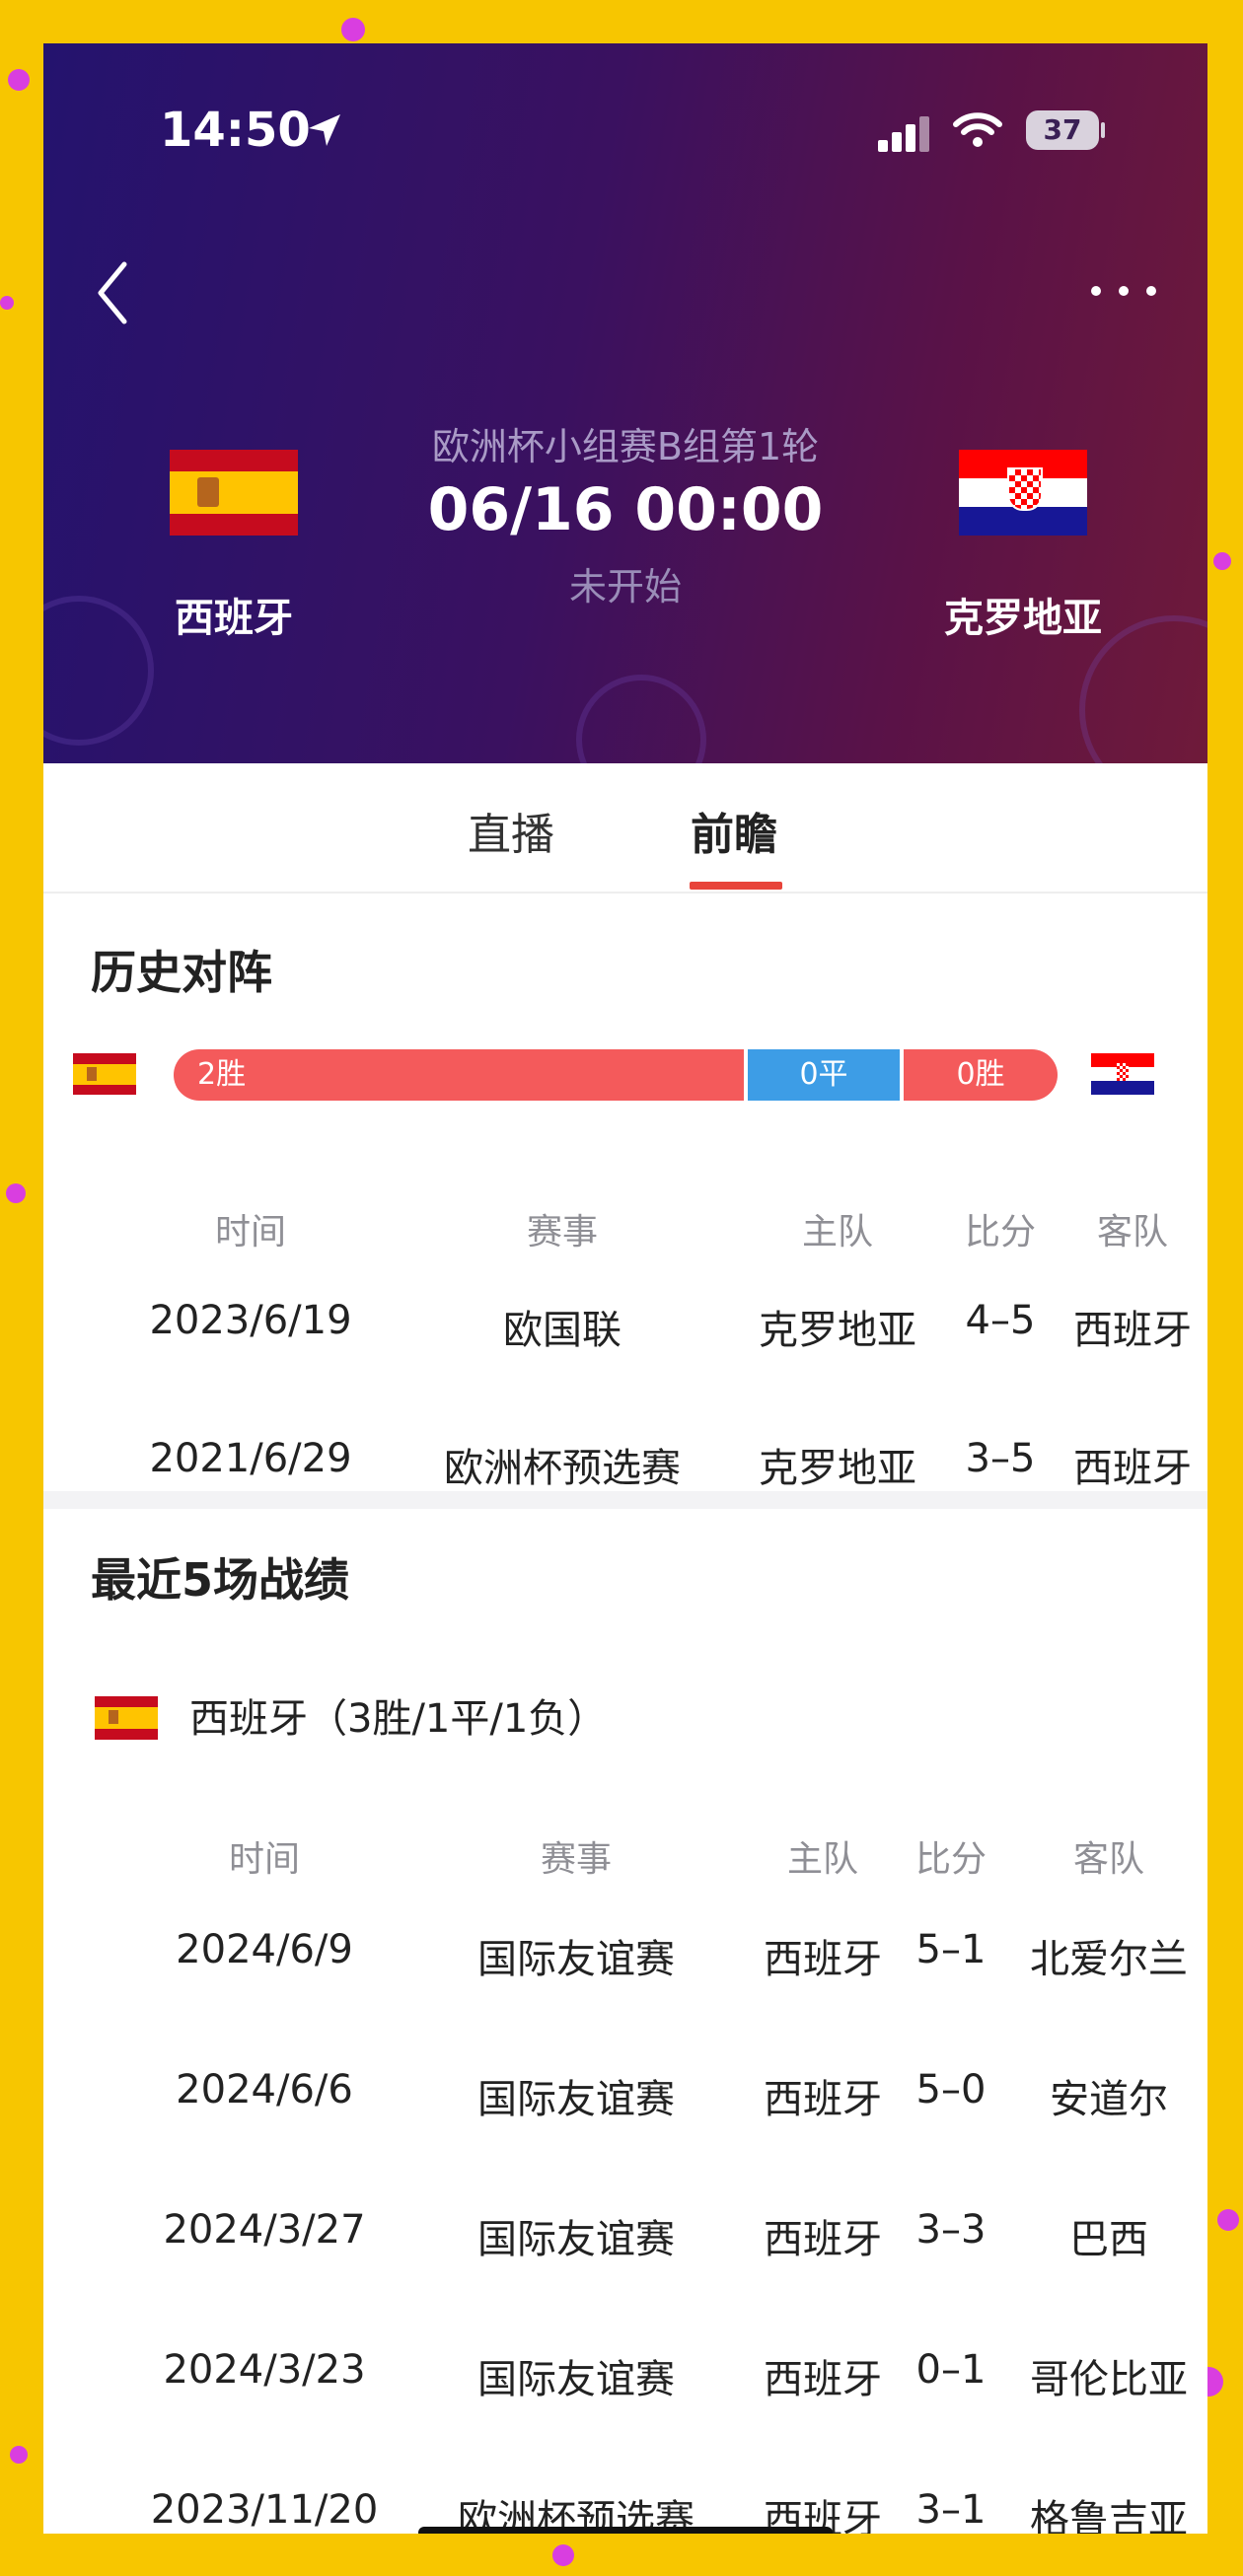 The image size is (1243, 2576). I want to click on home-indicator, so click(625, 2530).